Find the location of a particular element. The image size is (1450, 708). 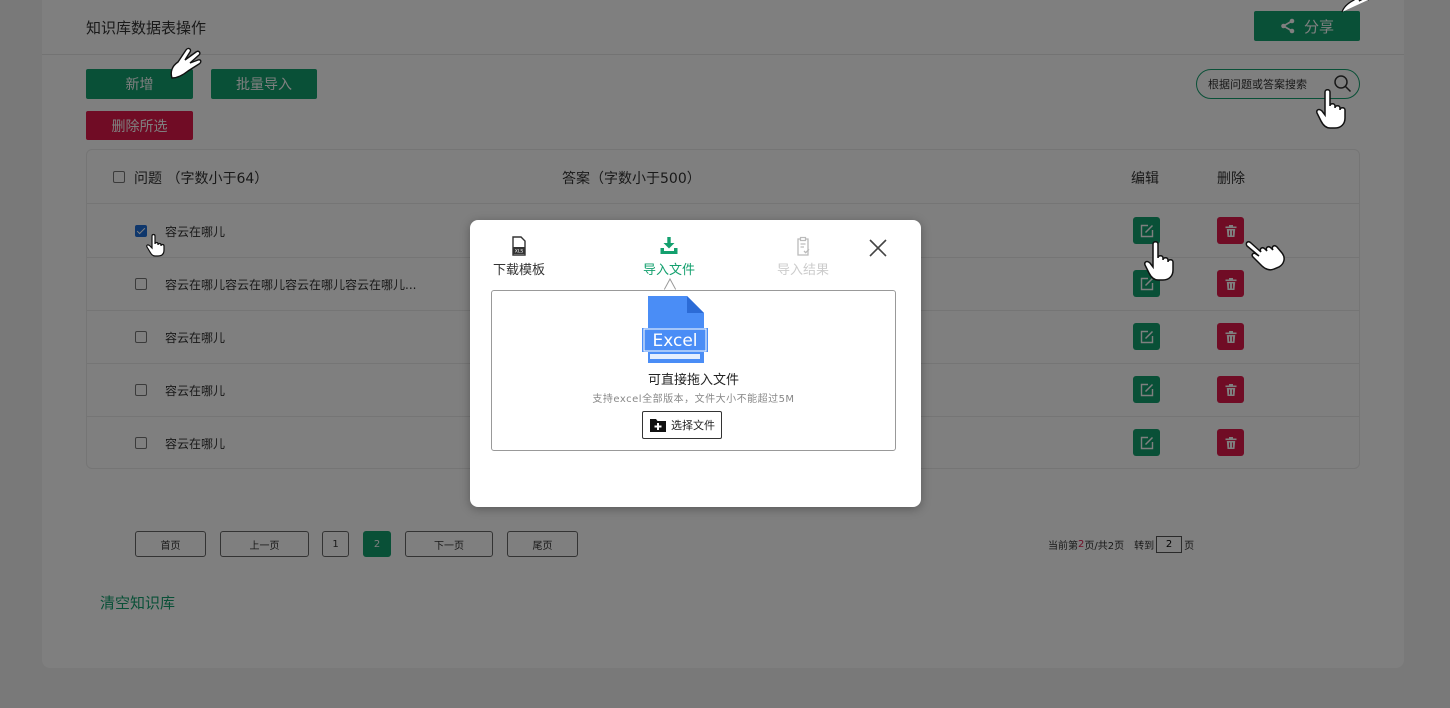

add-folder-icon is located at coordinates (658, 425).